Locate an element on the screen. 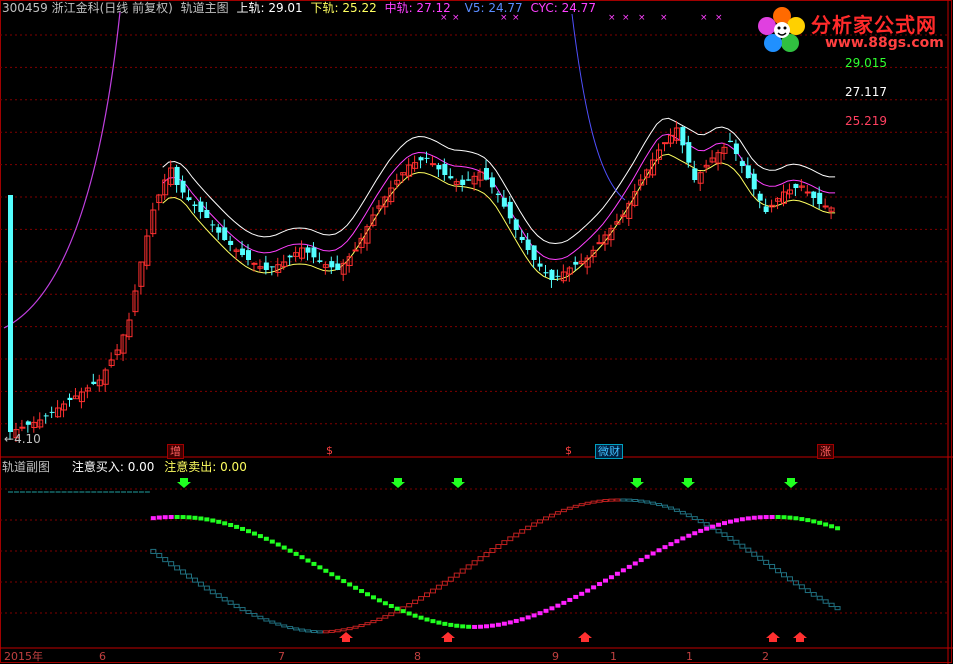 The image size is (953, 664). x-axis-label: 1 is located at coordinates (689, 656).